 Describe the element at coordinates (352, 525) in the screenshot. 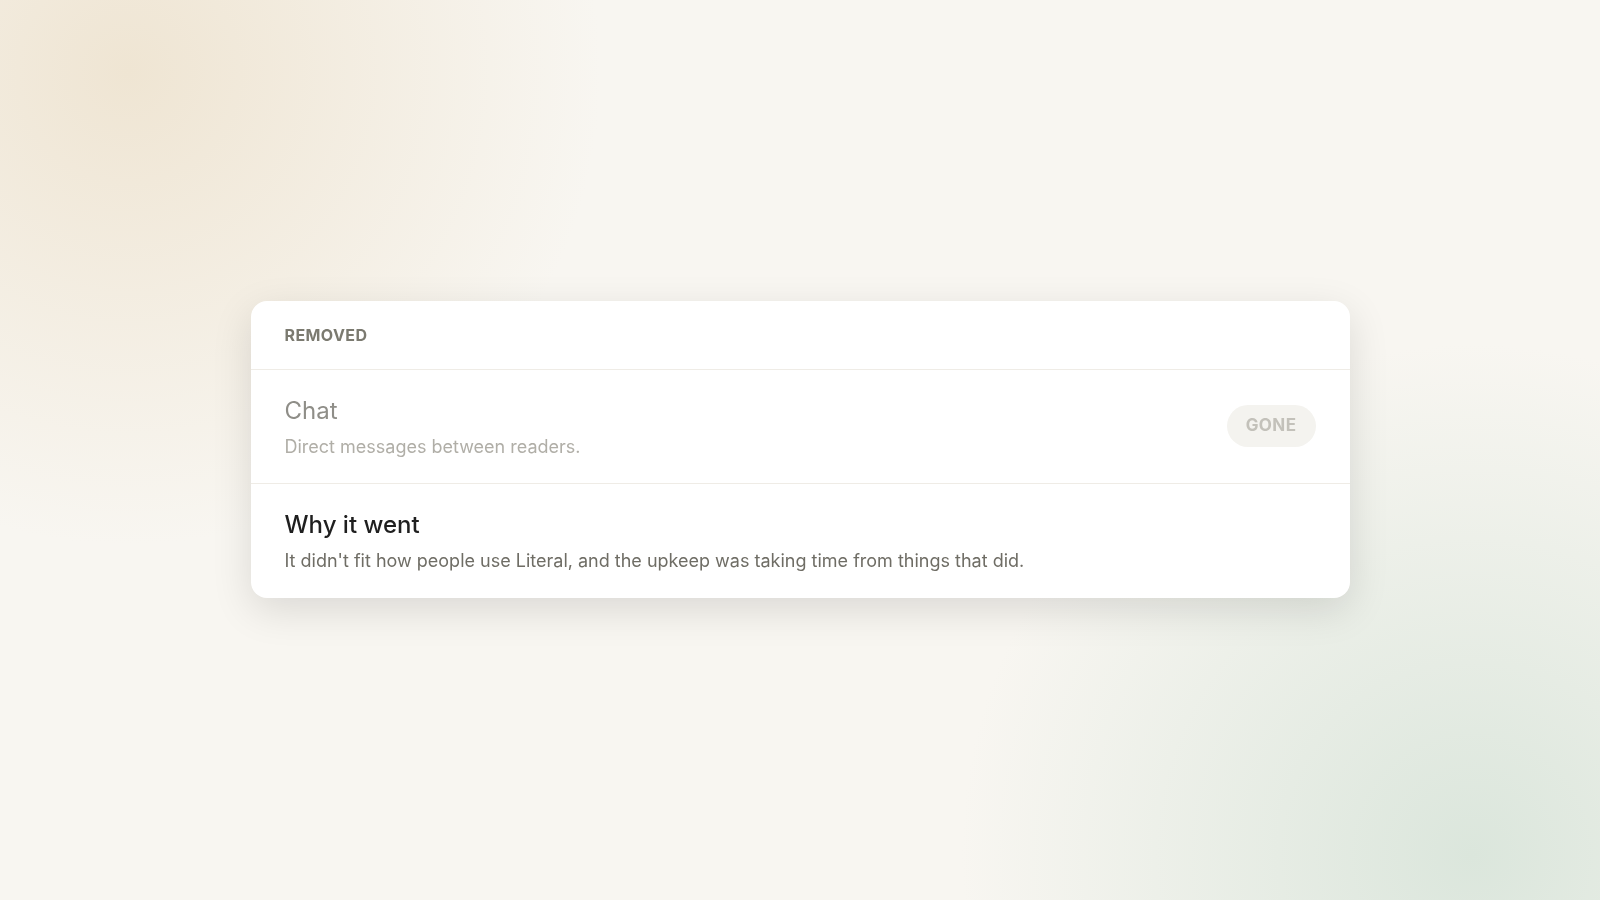

I see `note-title: Why it went` at that location.